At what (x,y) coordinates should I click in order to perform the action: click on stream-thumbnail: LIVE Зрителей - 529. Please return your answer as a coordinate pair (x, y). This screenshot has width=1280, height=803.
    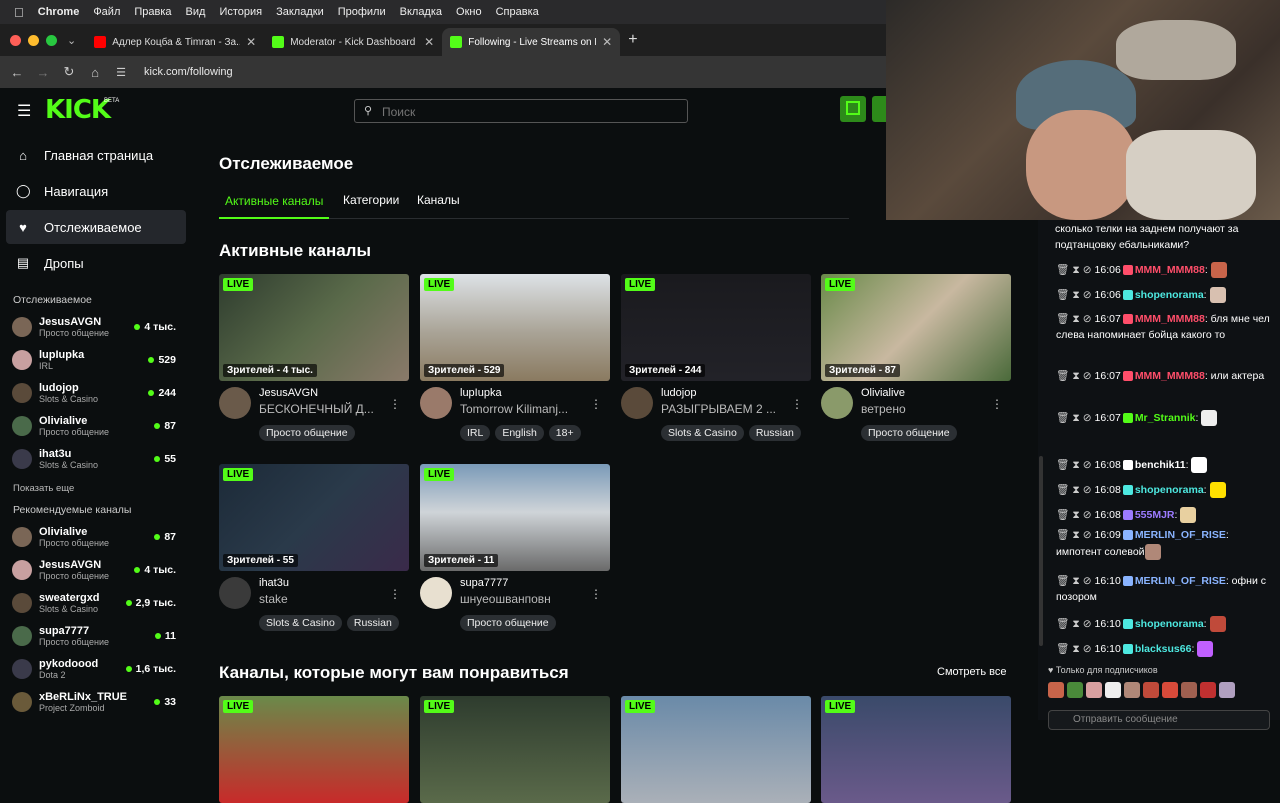
    Looking at the image, I should click on (515, 327).